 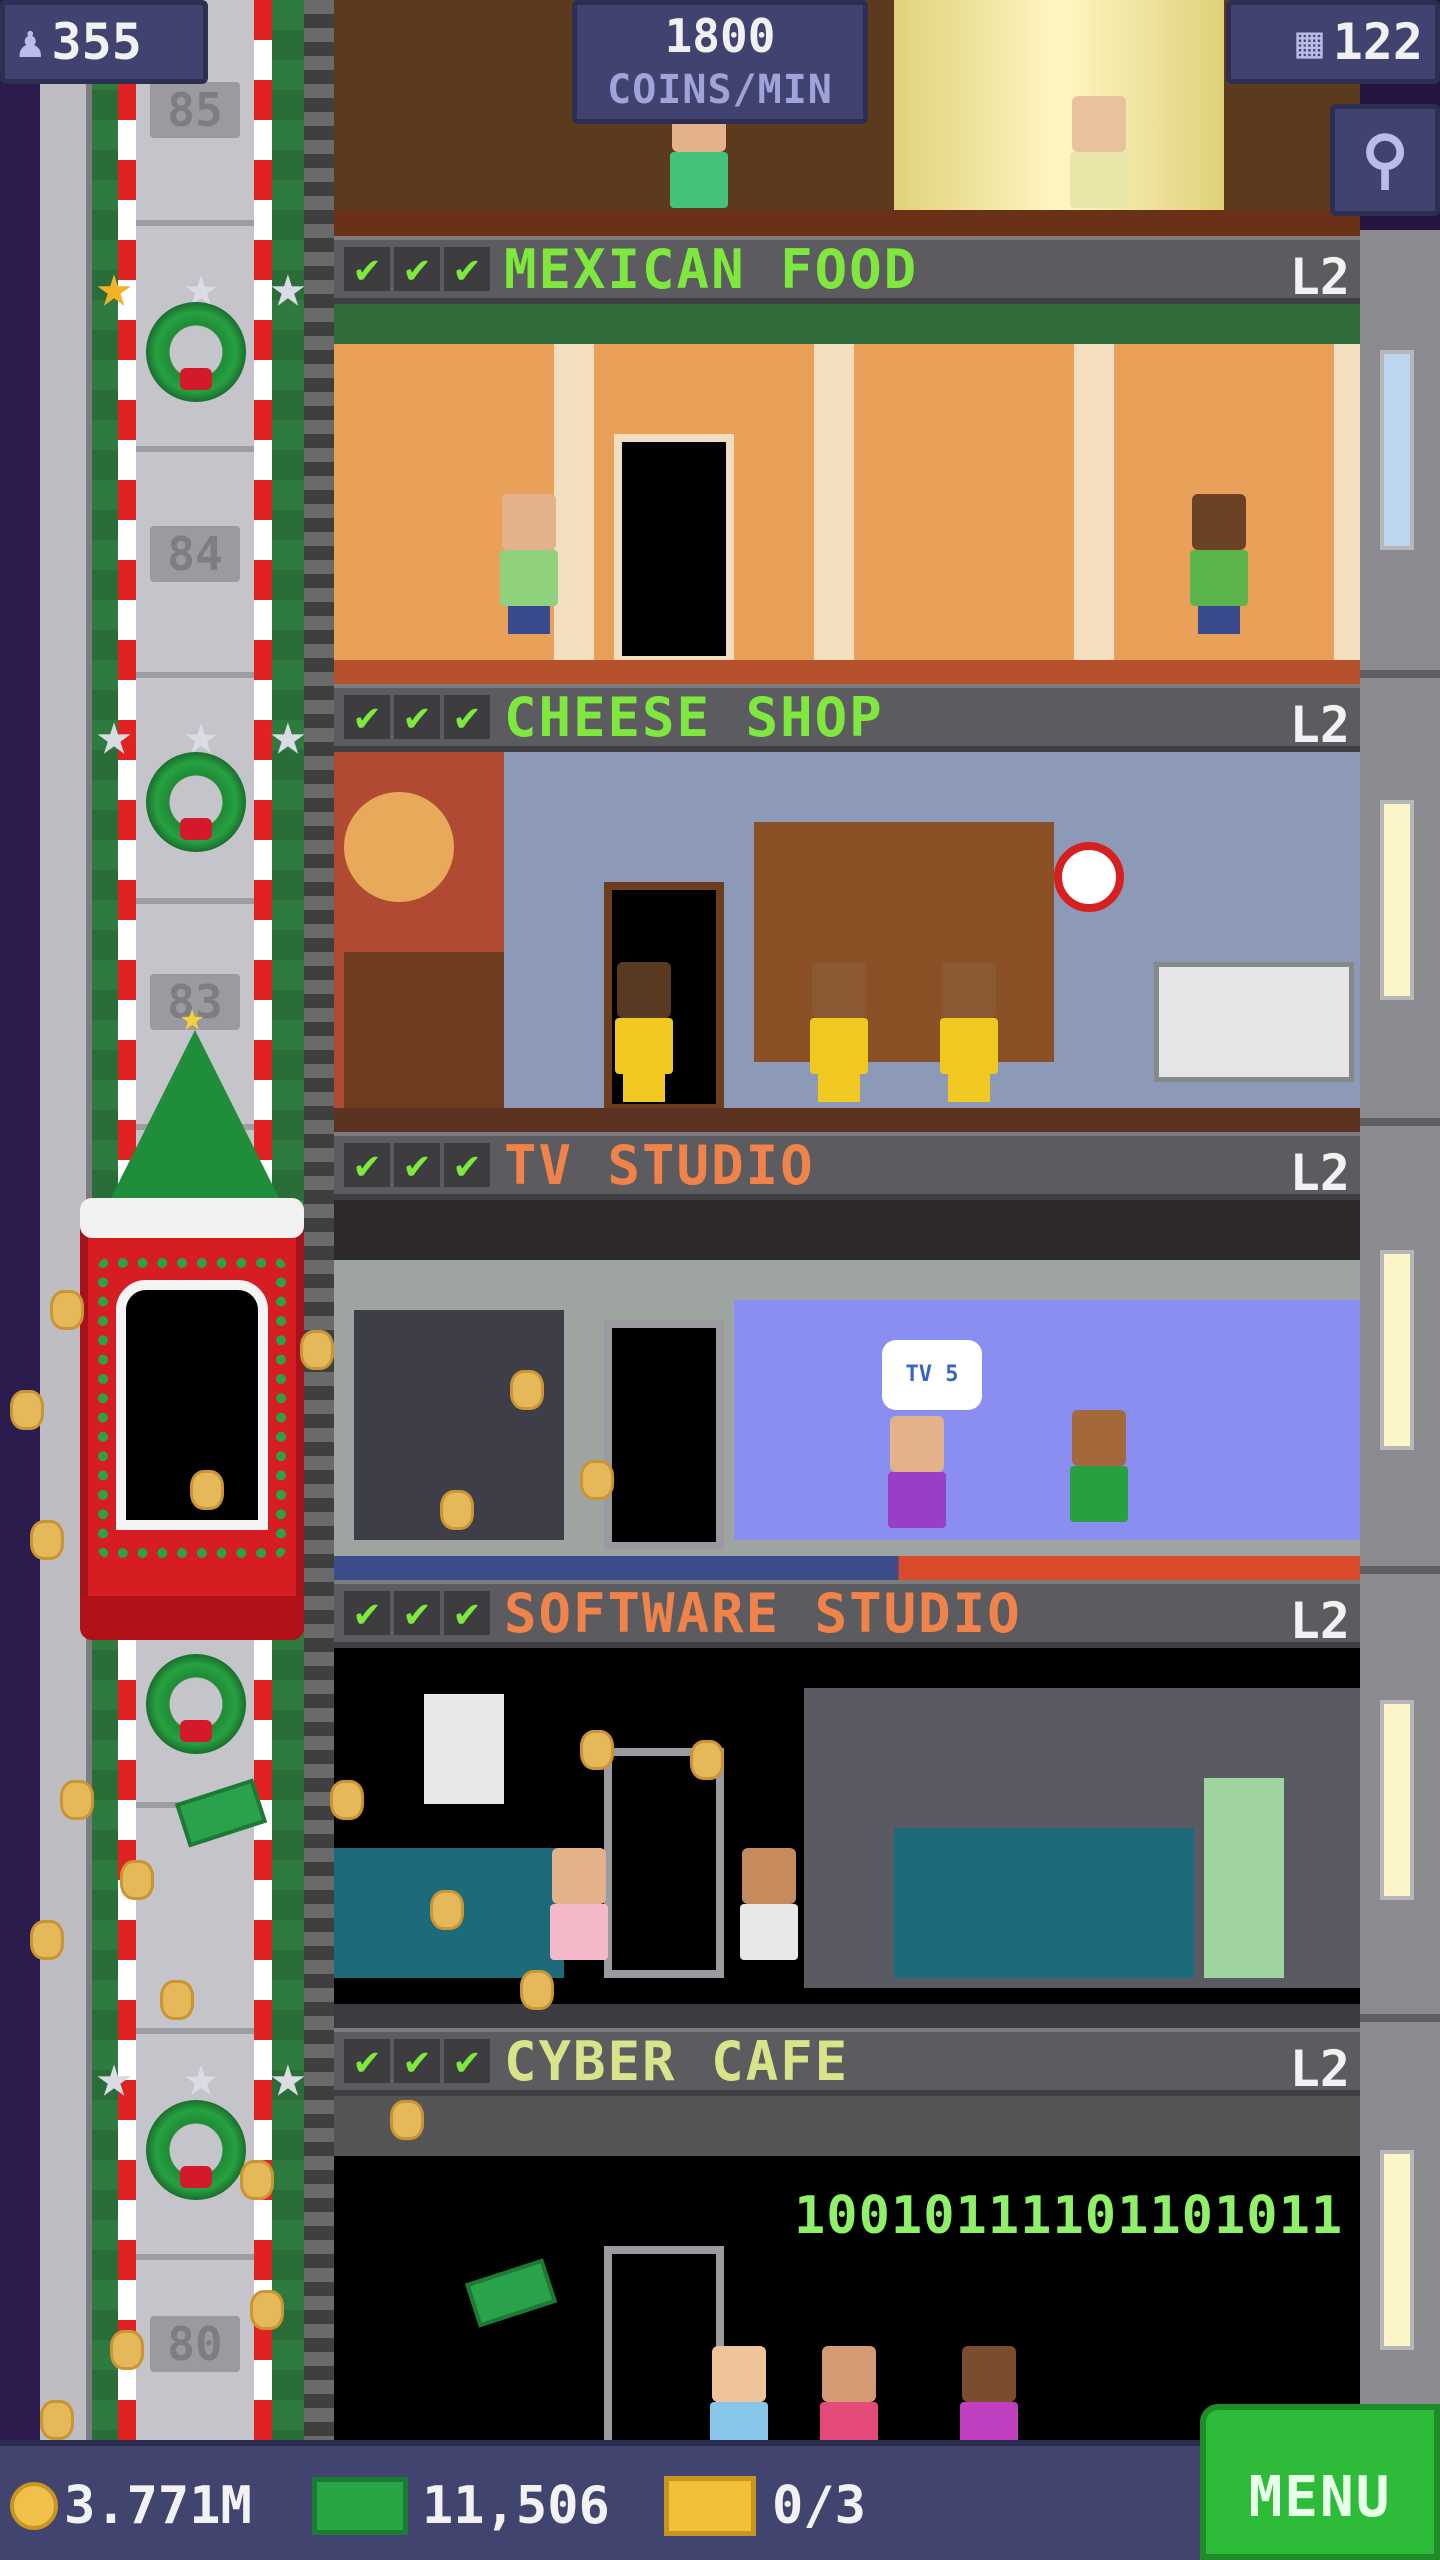 What do you see at coordinates (720, 36) in the screenshot?
I see `coins-per-min-value: 1800` at bounding box center [720, 36].